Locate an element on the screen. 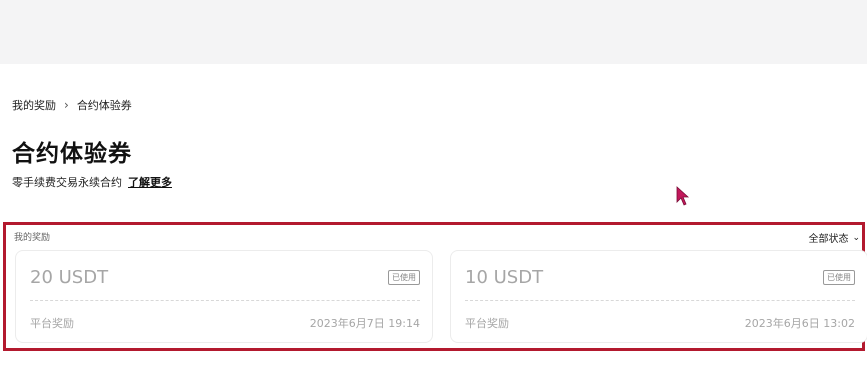  page-title: 合约体验券 is located at coordinates (72, 154).